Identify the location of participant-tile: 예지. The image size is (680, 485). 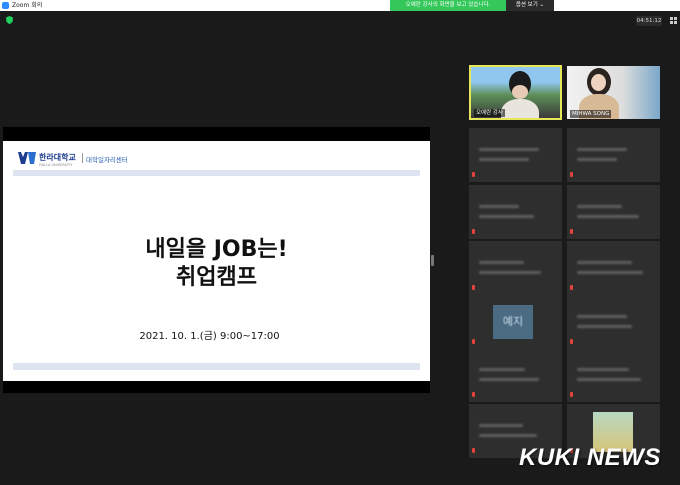
(515, 322).